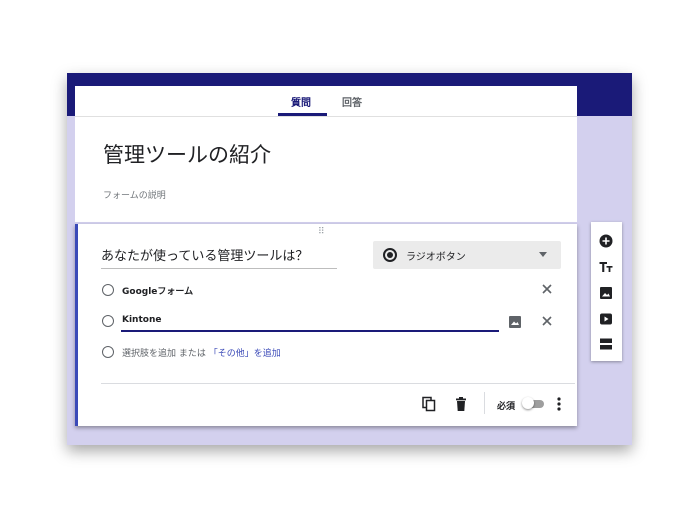 Image resolution: width=700 pixels, height=525 pixels. Describe the element at coordinates (326, 101) in the screenshot. I see `tab-bar: 質問 回答` at that location.